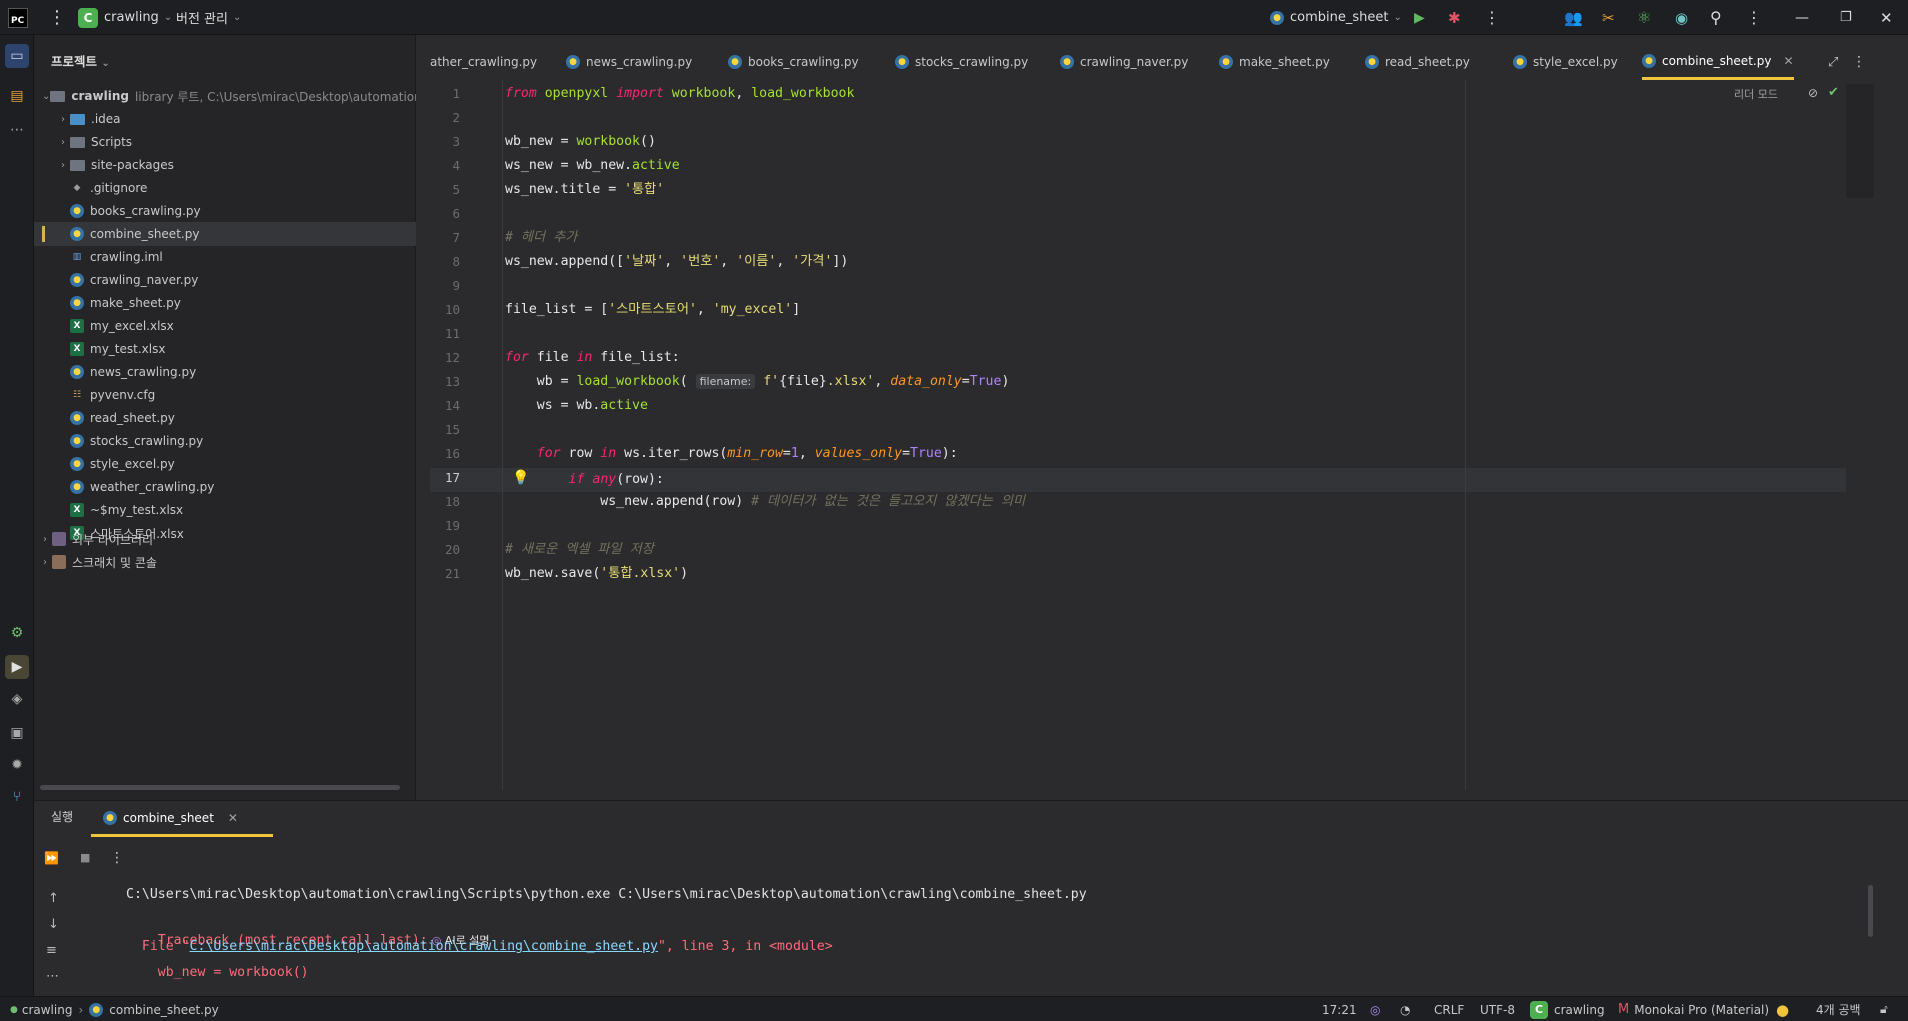  Describe the element at coordinates (1497, 1009) in the screenshot. I see `file-encoding: UTF-8` at that location.